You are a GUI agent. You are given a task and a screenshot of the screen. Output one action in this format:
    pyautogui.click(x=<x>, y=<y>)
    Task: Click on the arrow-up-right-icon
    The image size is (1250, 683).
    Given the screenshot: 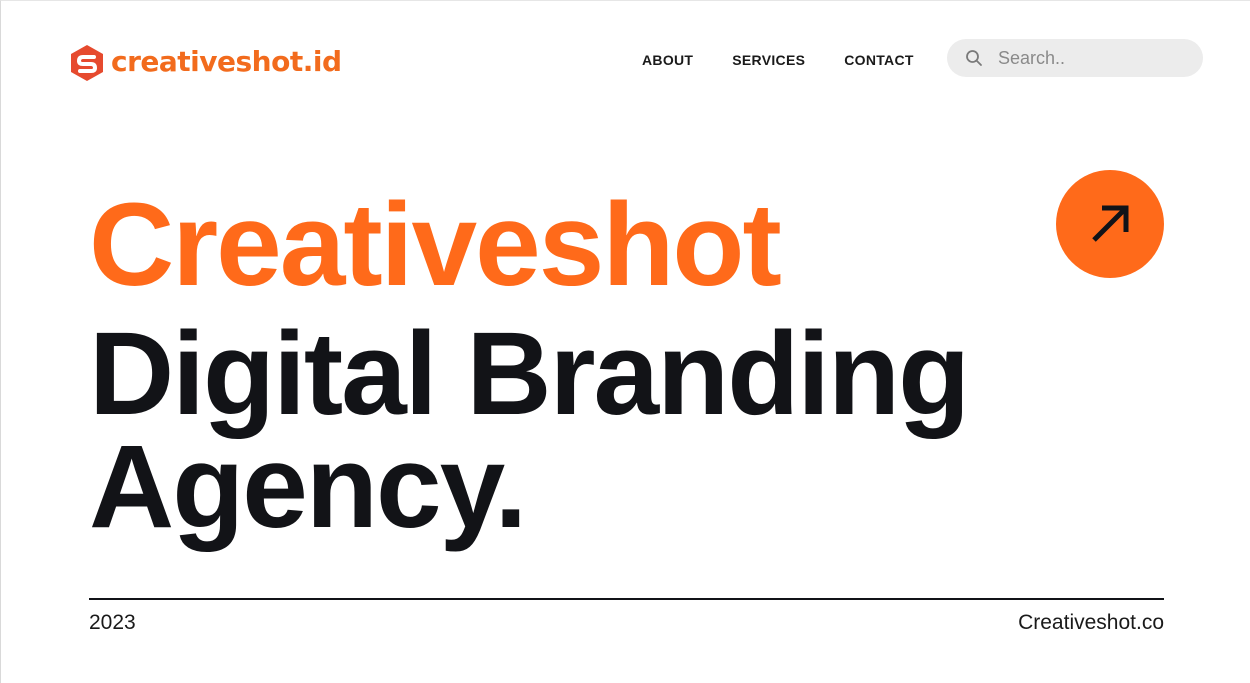 What is the action you would take?
    pyautogui.click(x=1110, y=223)
    